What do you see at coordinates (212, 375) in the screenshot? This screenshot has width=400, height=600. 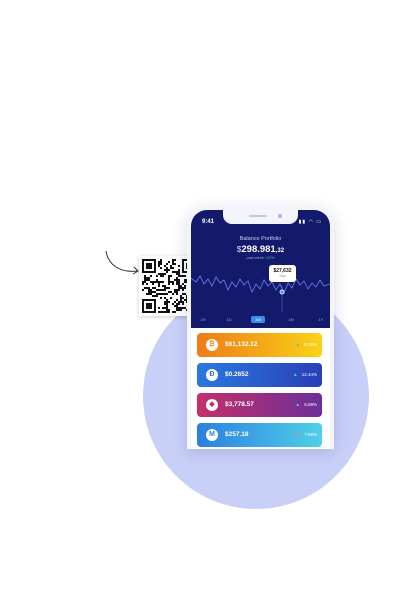 I see `dogecoin-icon: Đ` at bounding box center [212, 375].